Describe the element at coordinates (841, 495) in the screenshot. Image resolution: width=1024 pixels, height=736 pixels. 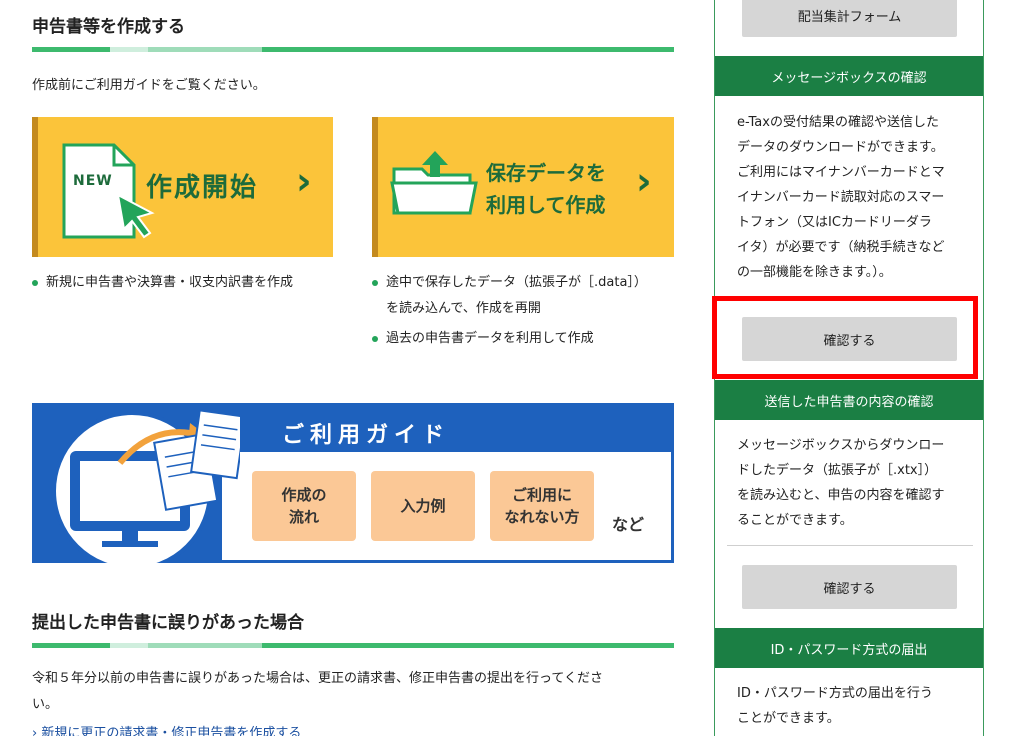
I see `desc-line: を読み込むと、申告の内容を確認す` at that location.